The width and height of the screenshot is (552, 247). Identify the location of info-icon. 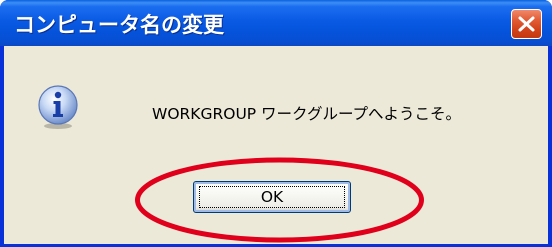
(58, 107).